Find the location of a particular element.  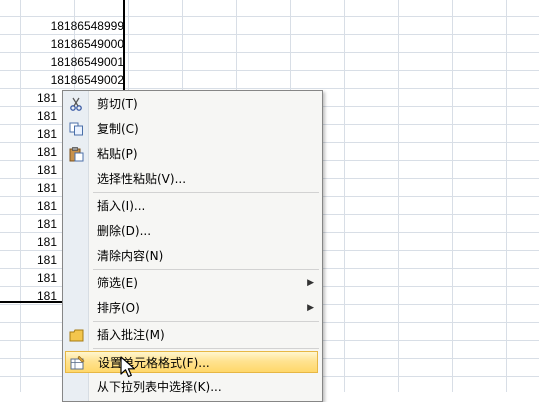

menu-item-cut: 剪切(T) is located at coordinates (192, 104).